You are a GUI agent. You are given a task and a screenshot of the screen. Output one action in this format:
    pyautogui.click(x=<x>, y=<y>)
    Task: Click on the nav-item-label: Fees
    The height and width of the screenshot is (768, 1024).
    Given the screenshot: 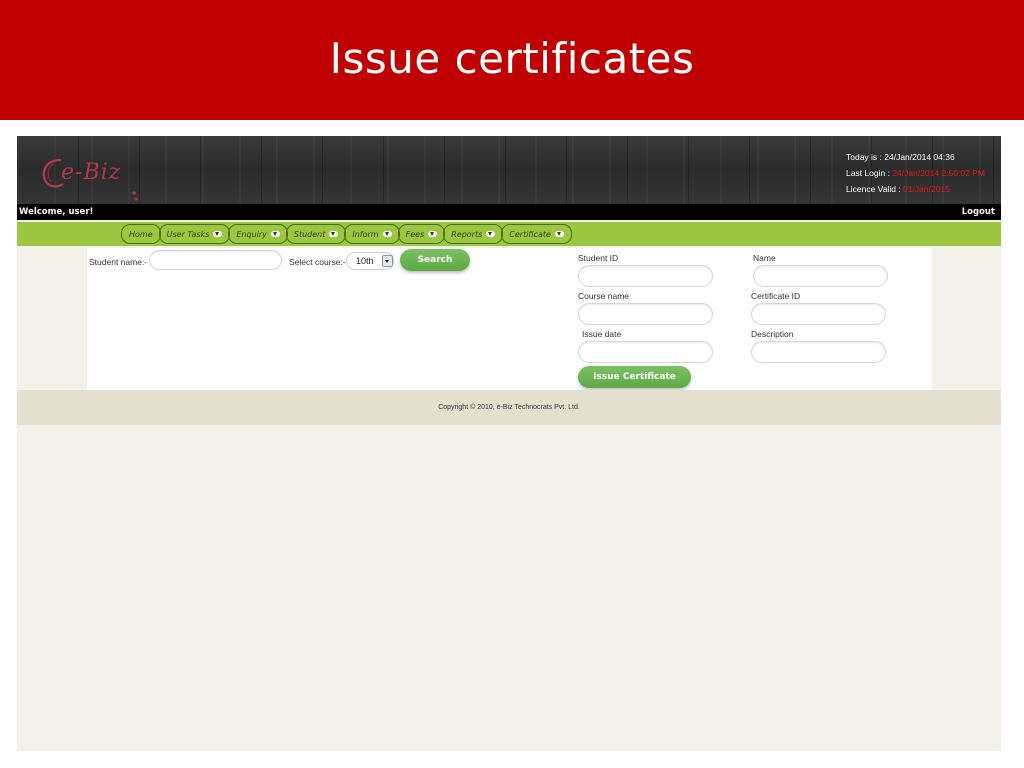 What is the action you would take?
    pyautogui.click(x=415, y=234)
    